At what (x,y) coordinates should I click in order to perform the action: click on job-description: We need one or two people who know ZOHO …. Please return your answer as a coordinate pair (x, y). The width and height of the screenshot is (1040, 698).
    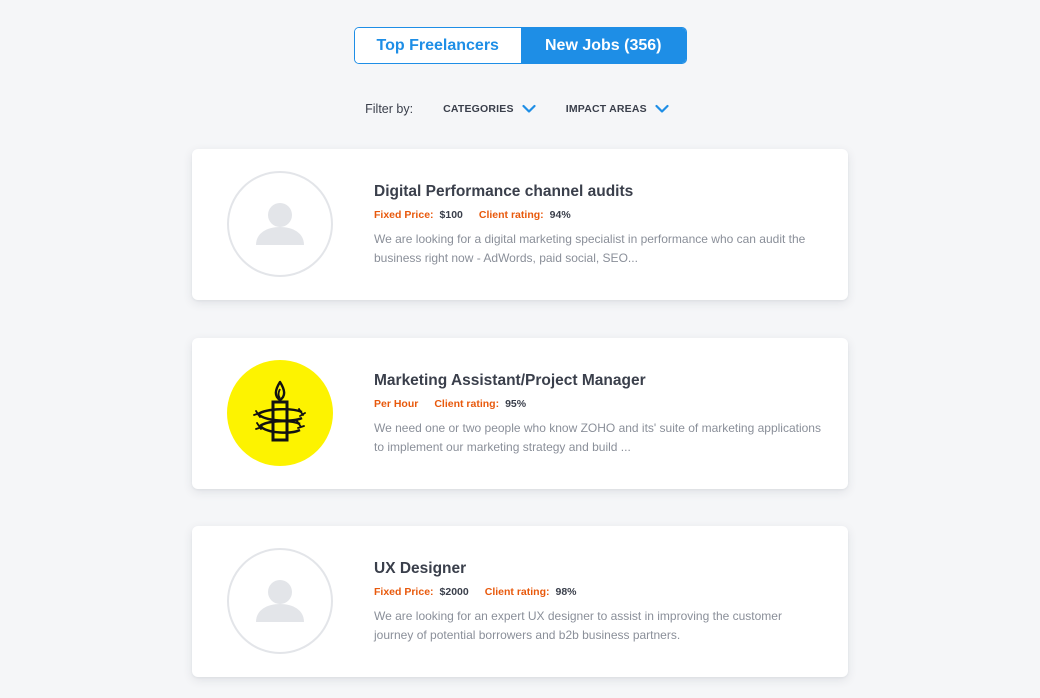
    Looking at the image, I should click on (597, 437).